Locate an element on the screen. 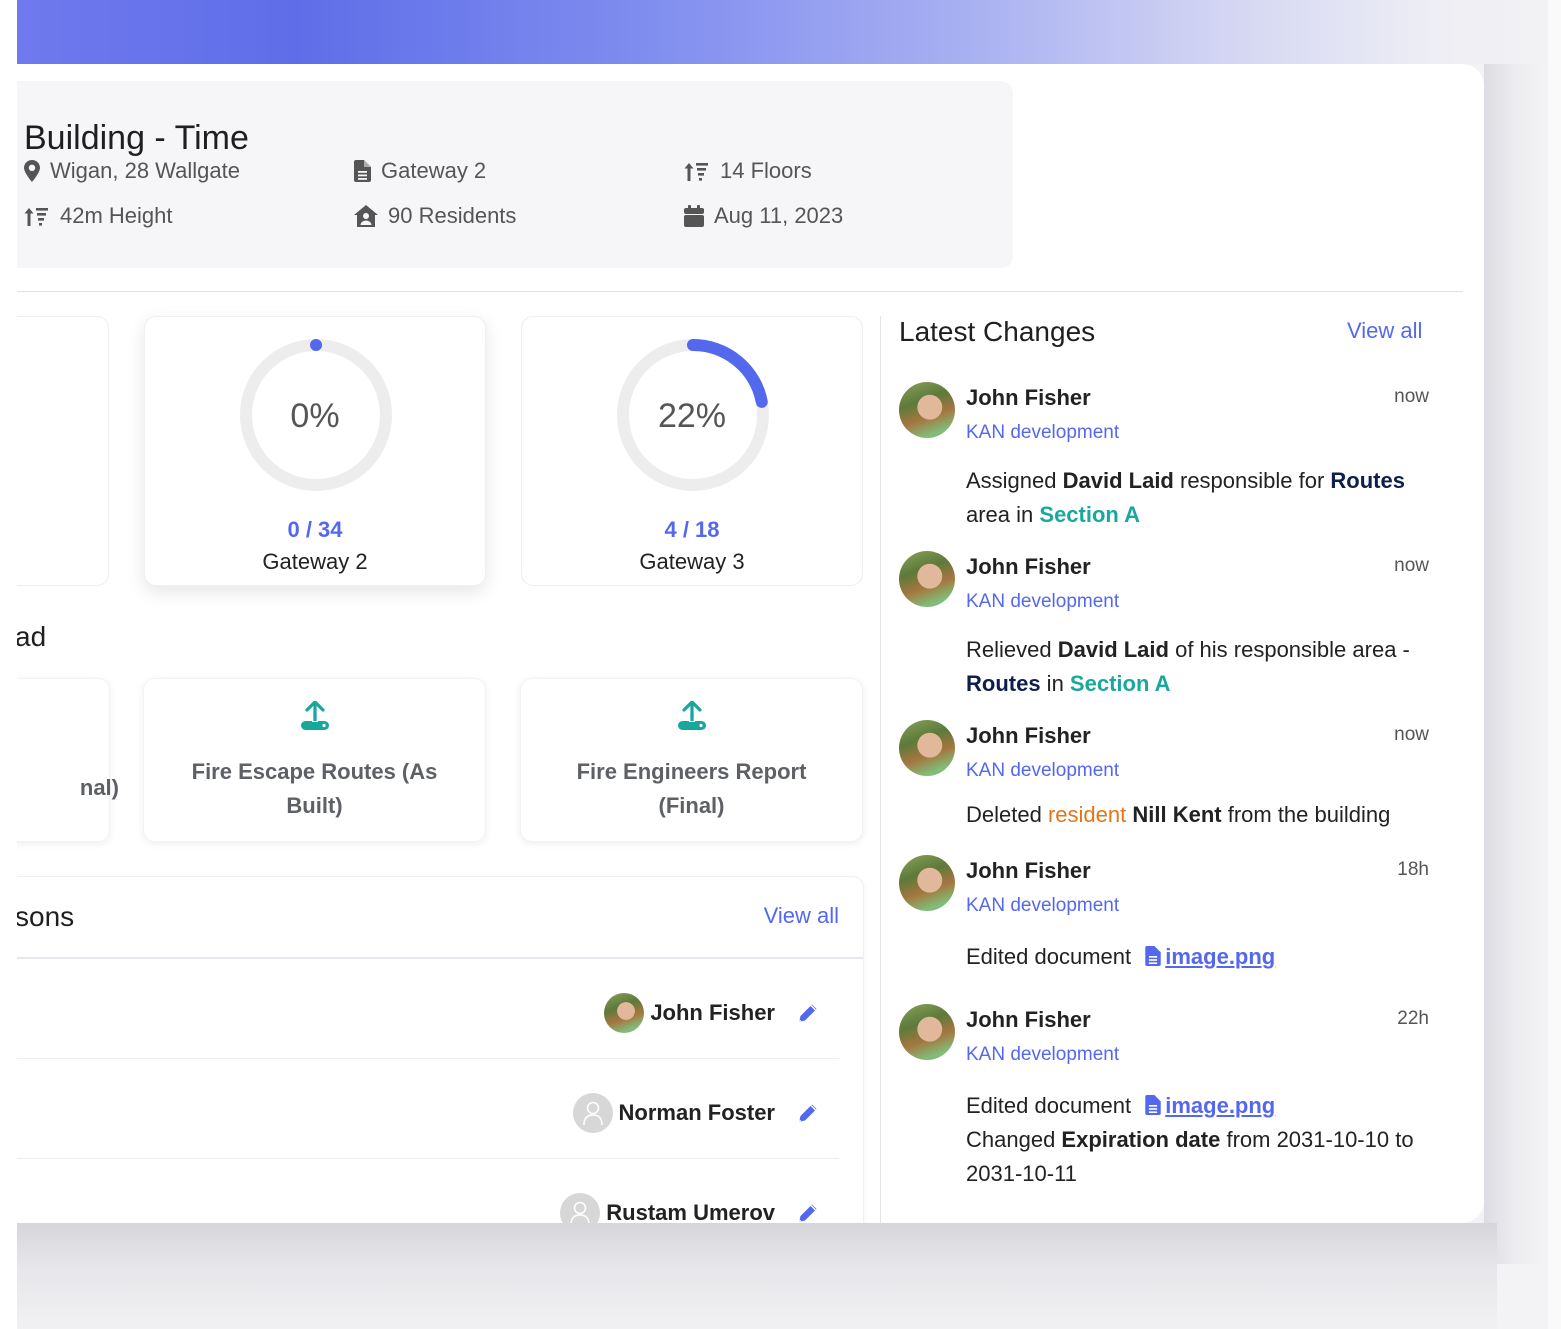 This screenshot has width=1561, height=1329. building-location: Wigan, 28 Wallgate is located at coordinates (132, 171).